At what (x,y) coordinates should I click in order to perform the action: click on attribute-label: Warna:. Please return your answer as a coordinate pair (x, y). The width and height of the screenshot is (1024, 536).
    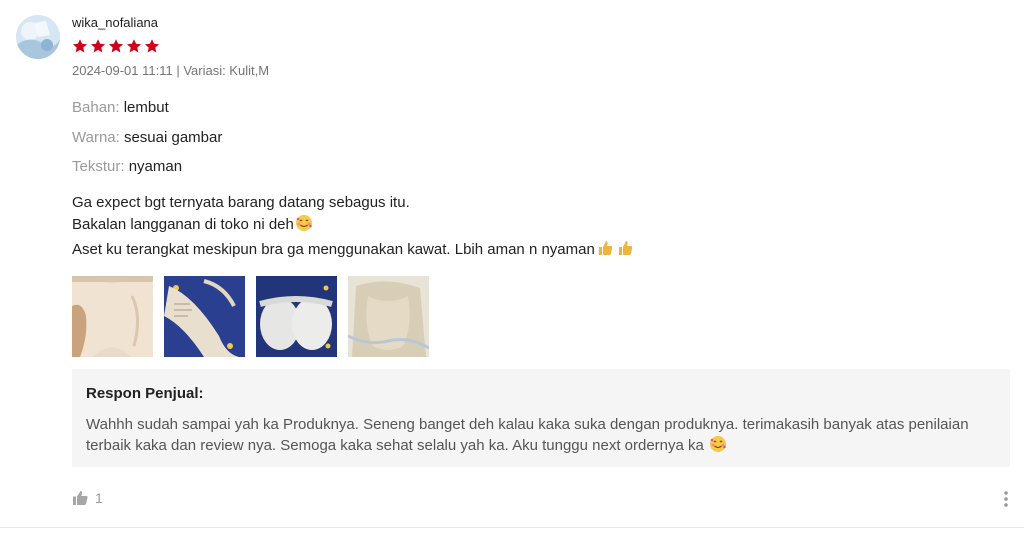
    Looking at the image, I should click on (96, 137).